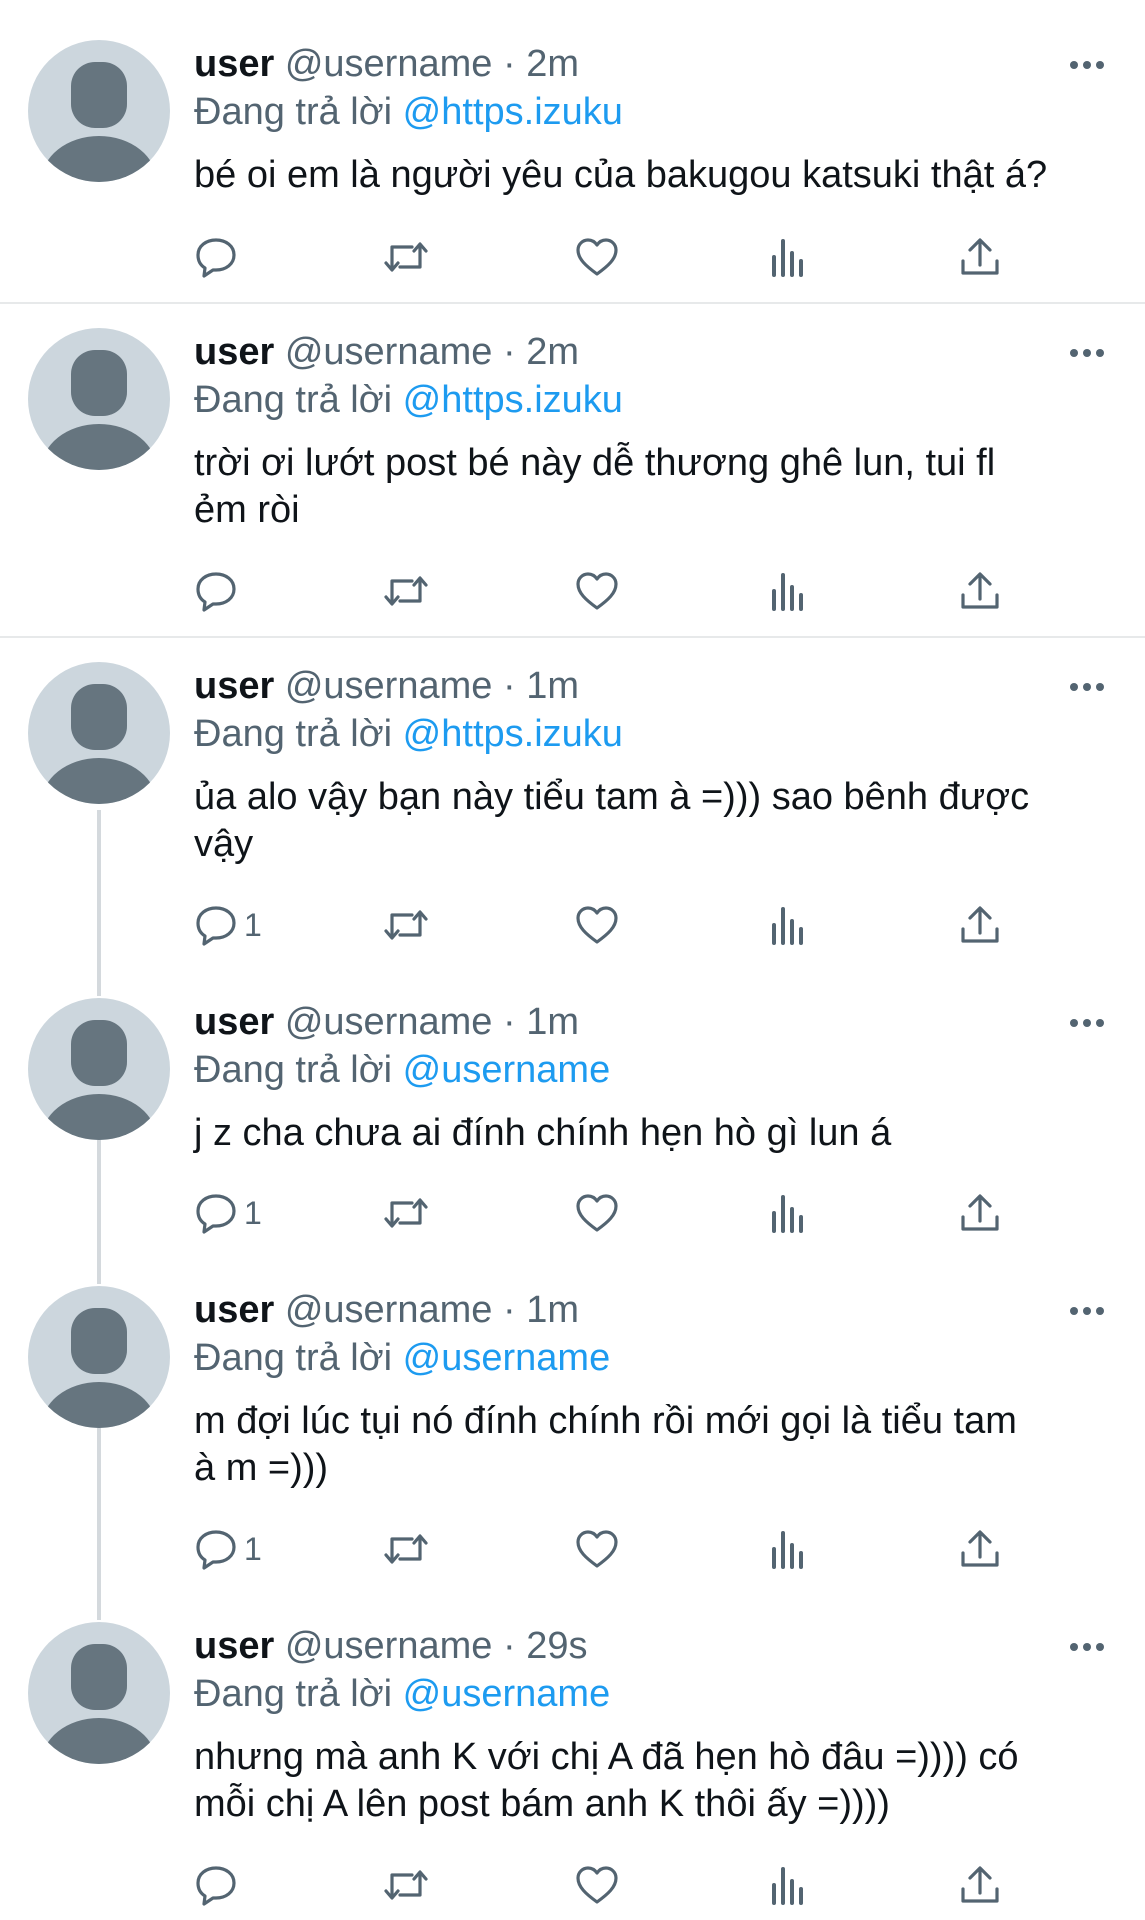  What do you see at coordinates (556, 1646) in the screenshot?
I see `timestamp: 29s` at bounding box center [556, 1646].